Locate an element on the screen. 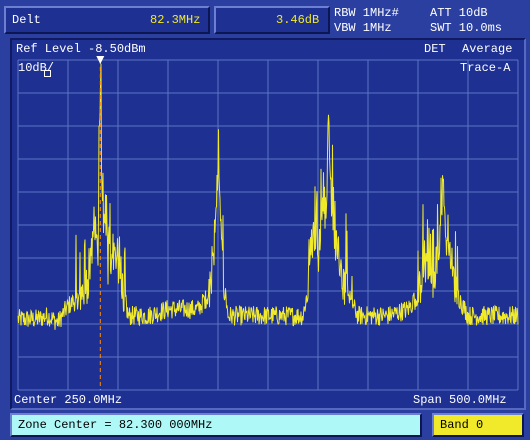 Image resolution: width=530 pixels, height=440 pixels. zone-center-value: Zone Center = 82.300 000MHz is located at coordinates (115, 425).